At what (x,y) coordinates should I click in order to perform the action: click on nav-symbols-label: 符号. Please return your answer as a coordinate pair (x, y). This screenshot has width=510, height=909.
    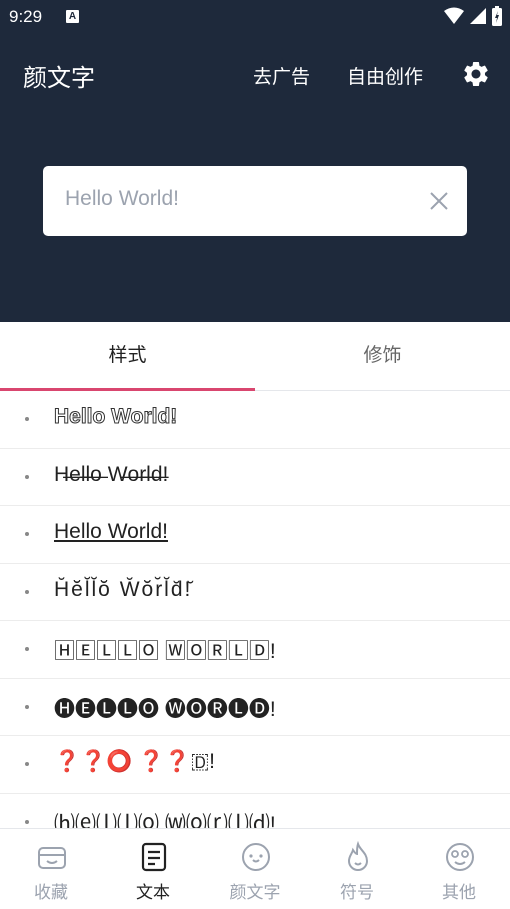
    Looking at the image, I should click on (357, 893).